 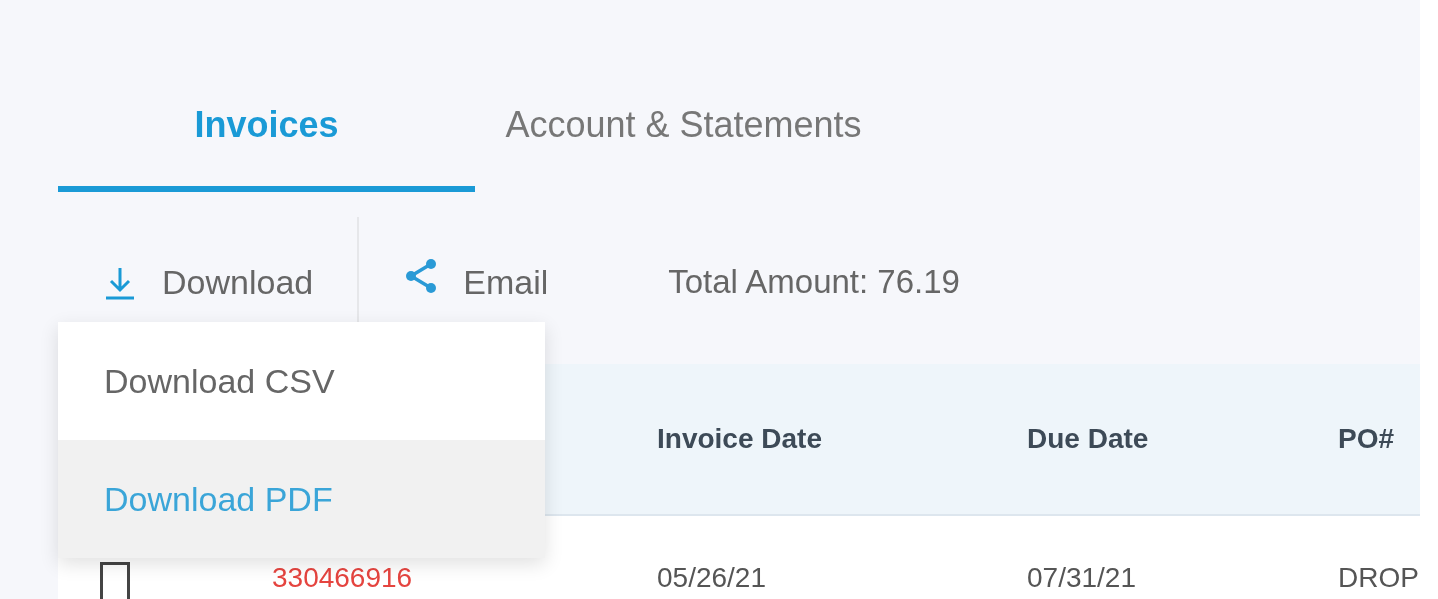 What do you see at coordinates (814, 282) in the screenshot?
I see `total-amount: Total Amount: 76.19` at bounding box center [814, 282].